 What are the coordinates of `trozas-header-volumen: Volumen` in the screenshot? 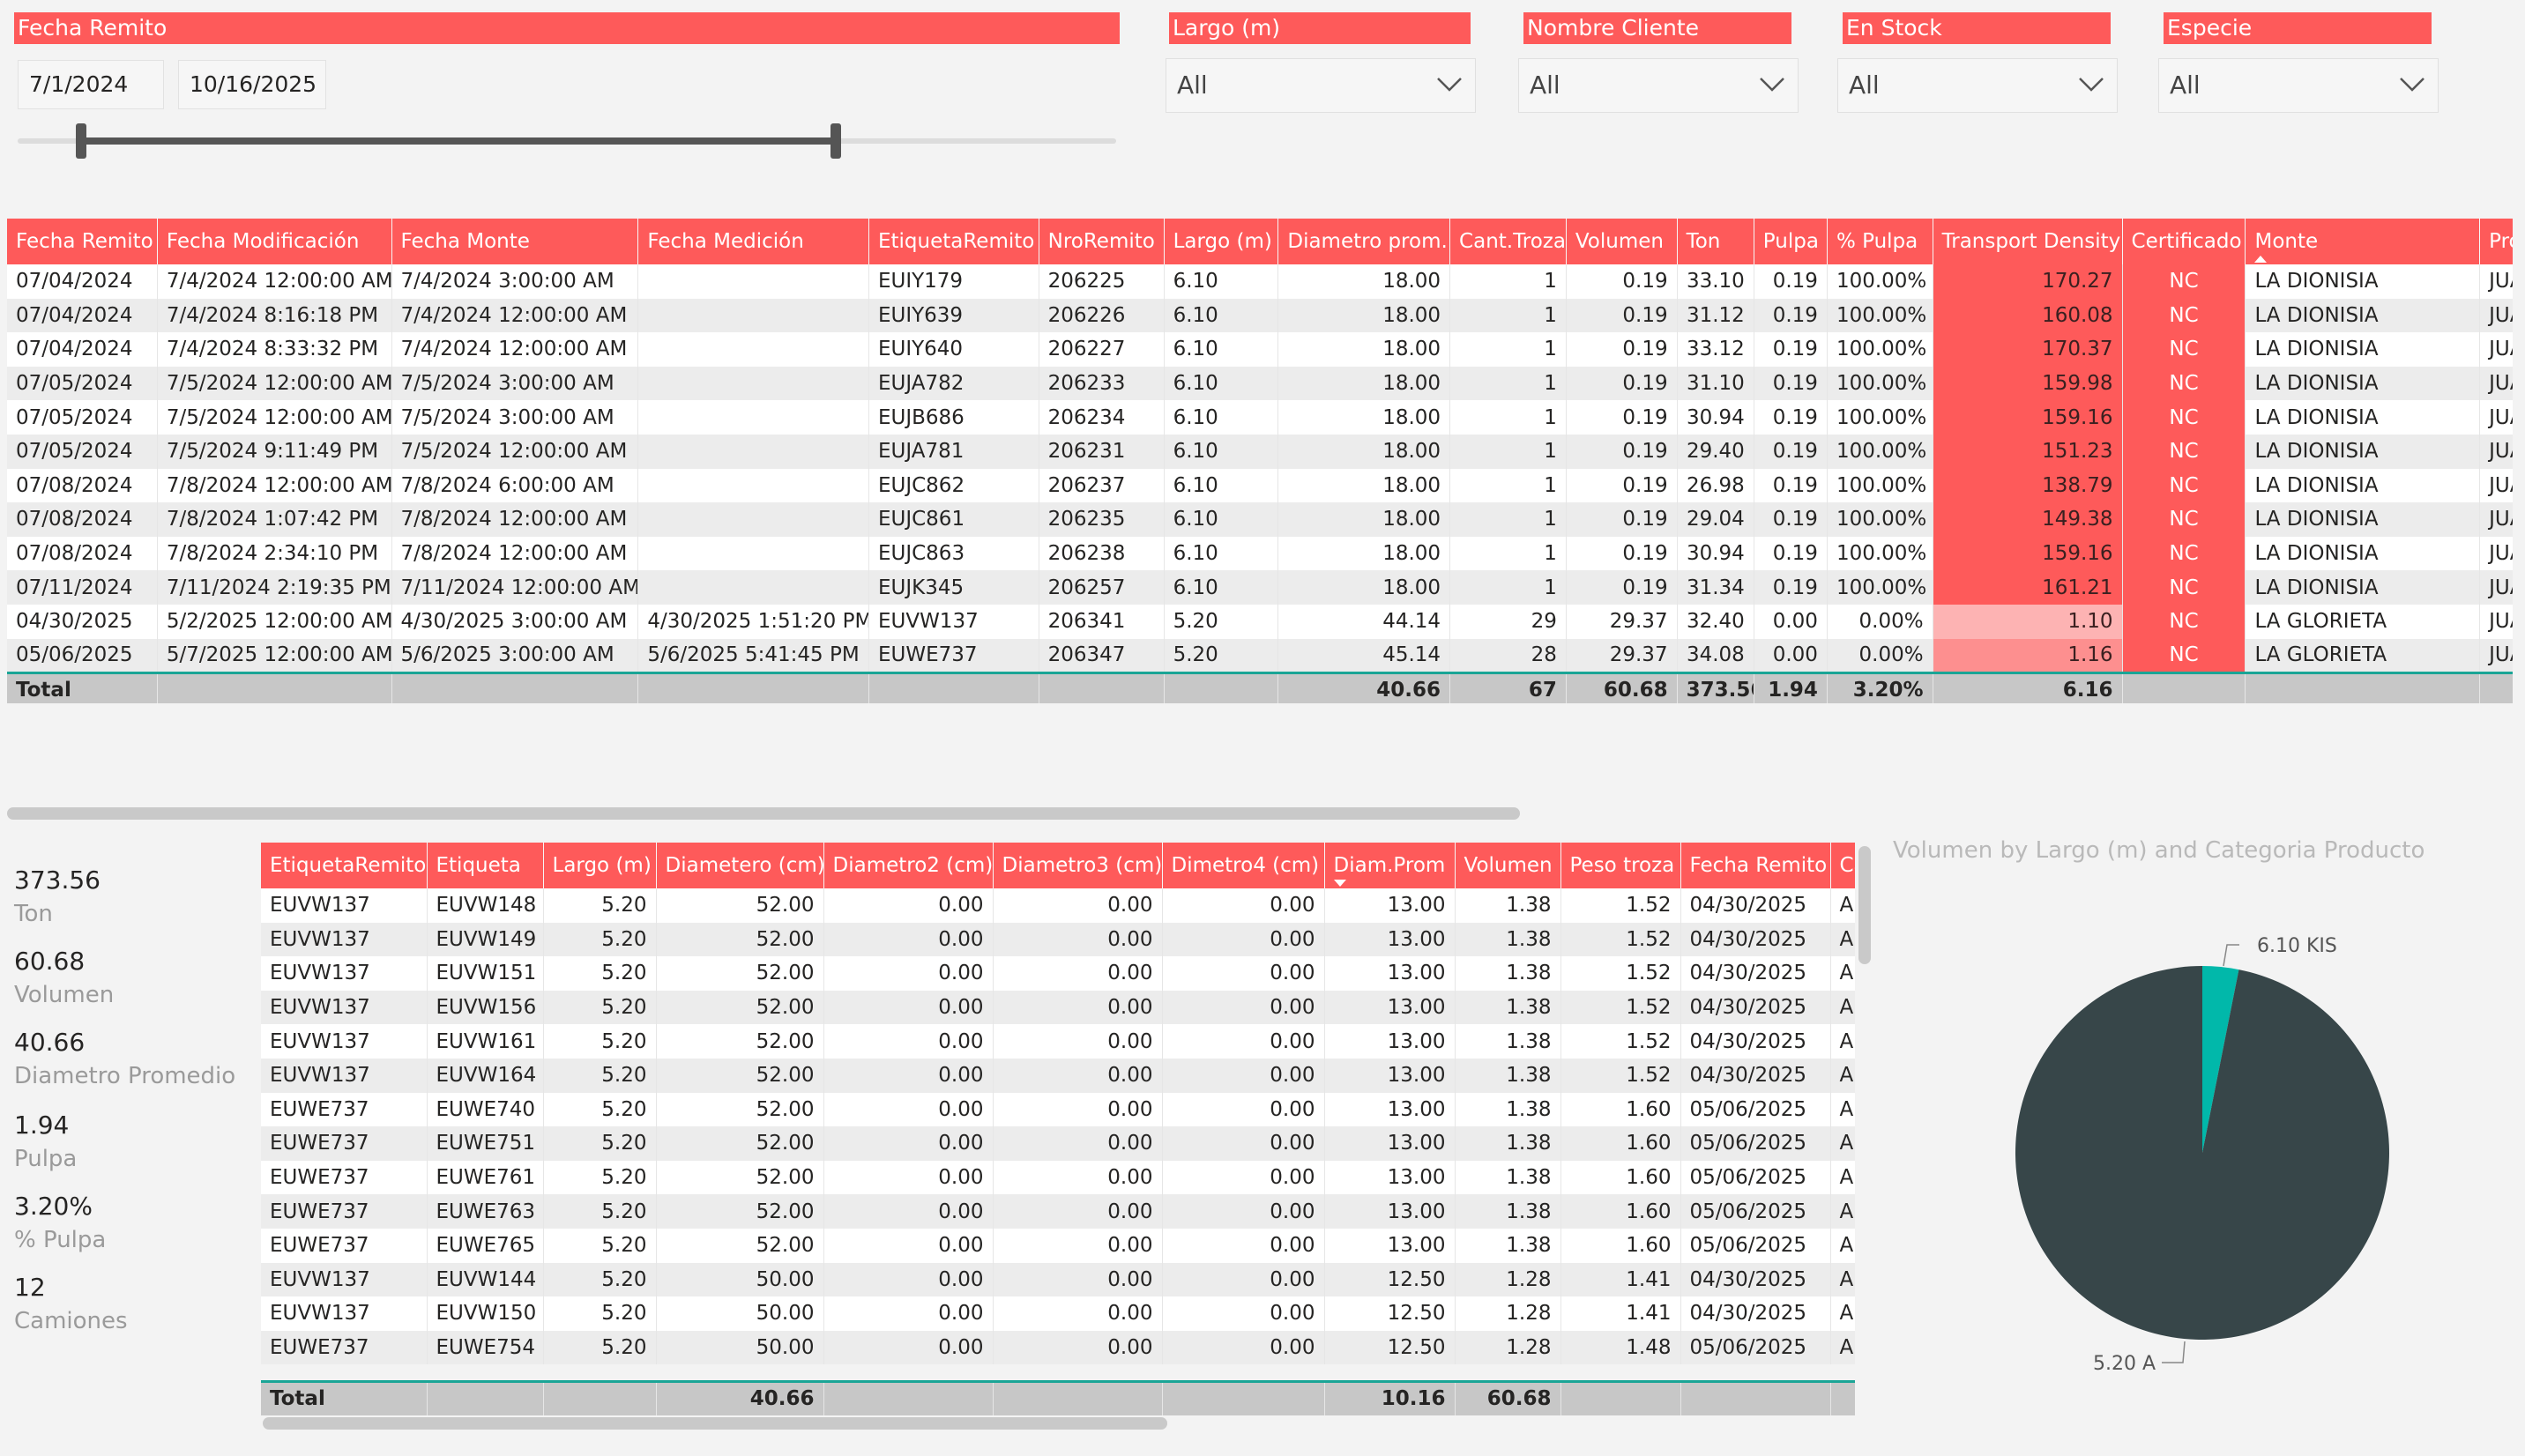 It's located at (1508, 865).